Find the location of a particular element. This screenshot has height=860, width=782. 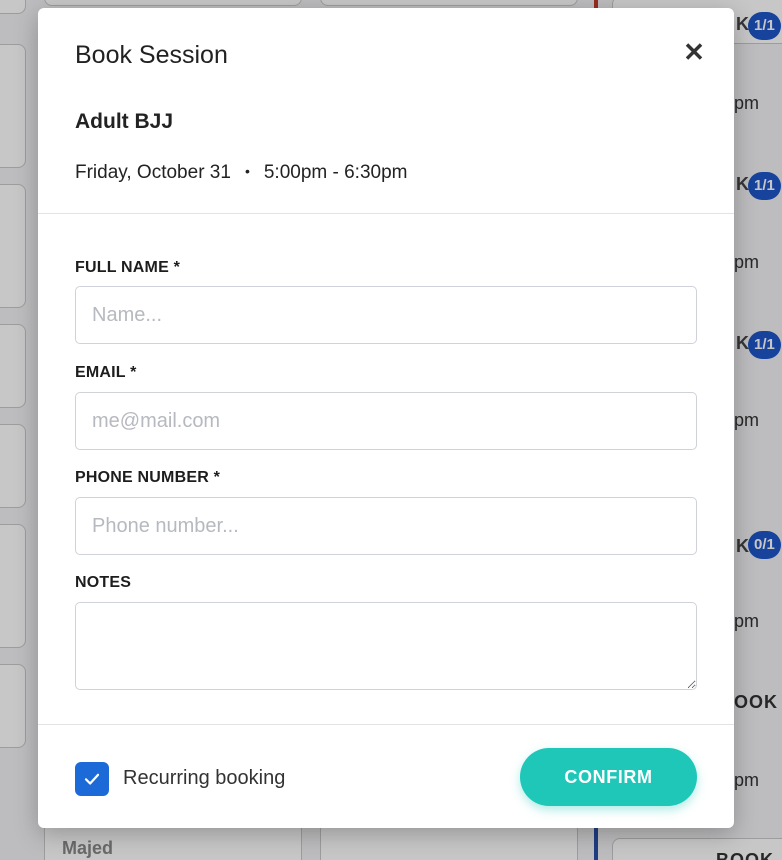

close-icon: ✕ is located at coordinates (694, 51).